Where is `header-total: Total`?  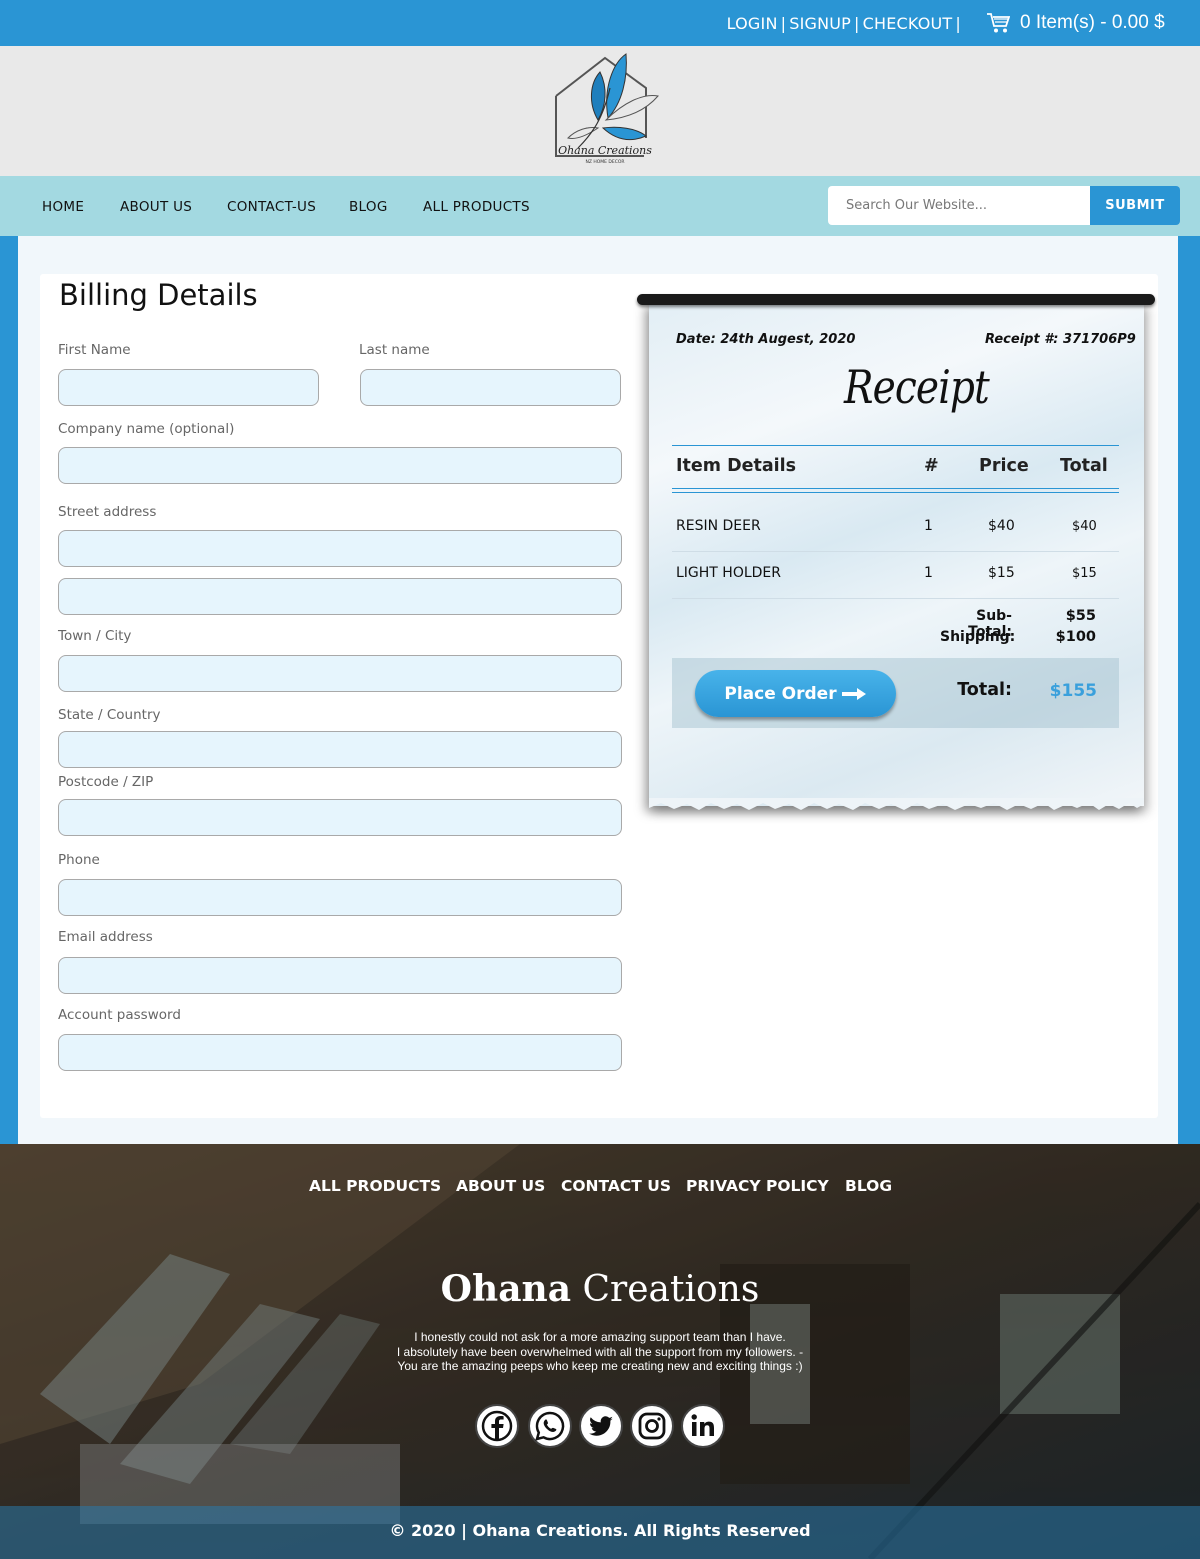 header-total: Total is located at coordinates (1084, 466).